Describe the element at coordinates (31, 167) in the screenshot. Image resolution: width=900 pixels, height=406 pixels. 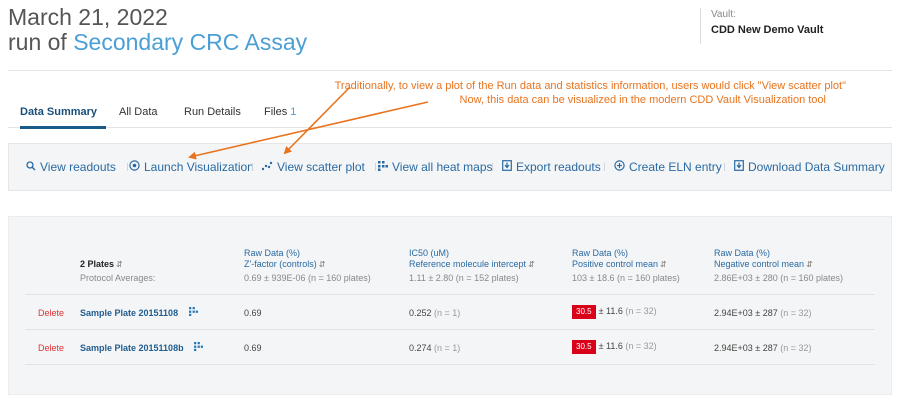
I see `search-icon` at that location.